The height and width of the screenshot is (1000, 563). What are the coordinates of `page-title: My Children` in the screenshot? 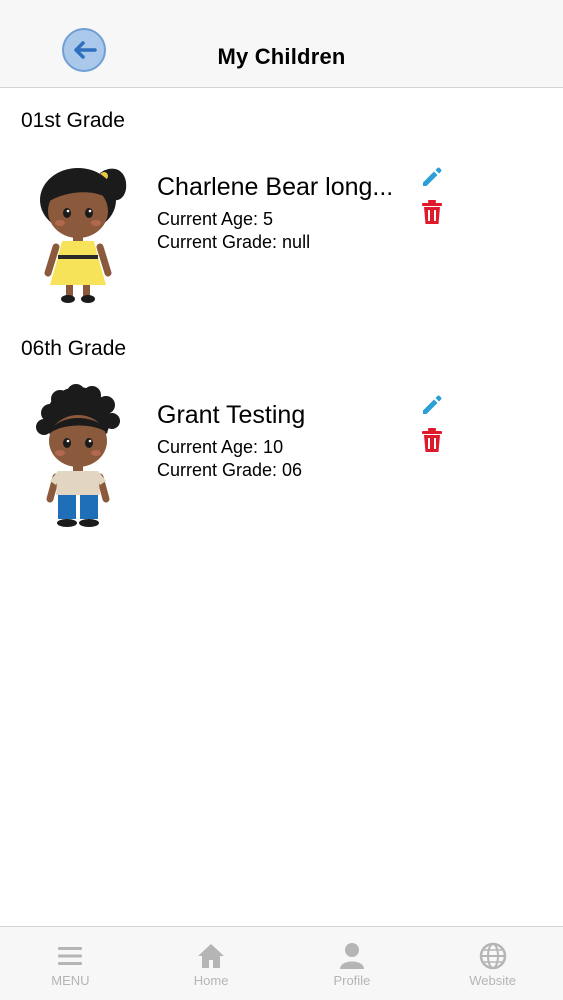 It's located at (281, 56).